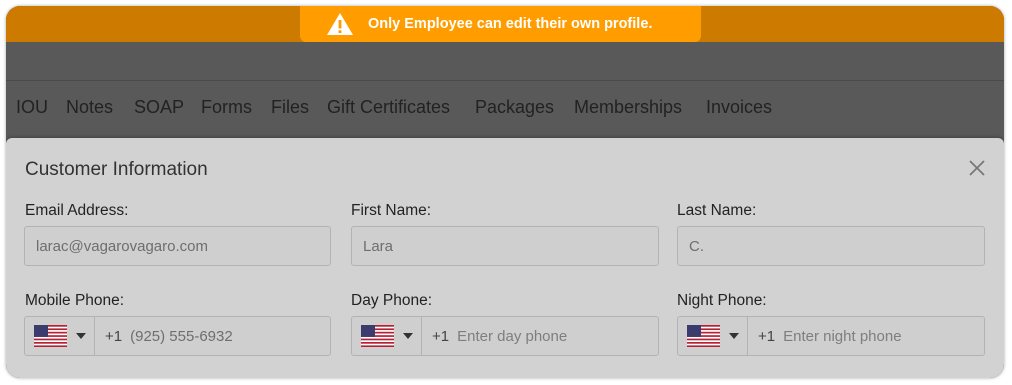 The width and height of the screenshot is (1012, 385). What do you see at coordinates (842, 336) in the screenshot?
I see `night-phone-input: Enter night phone` at bounding box center [842, 336].